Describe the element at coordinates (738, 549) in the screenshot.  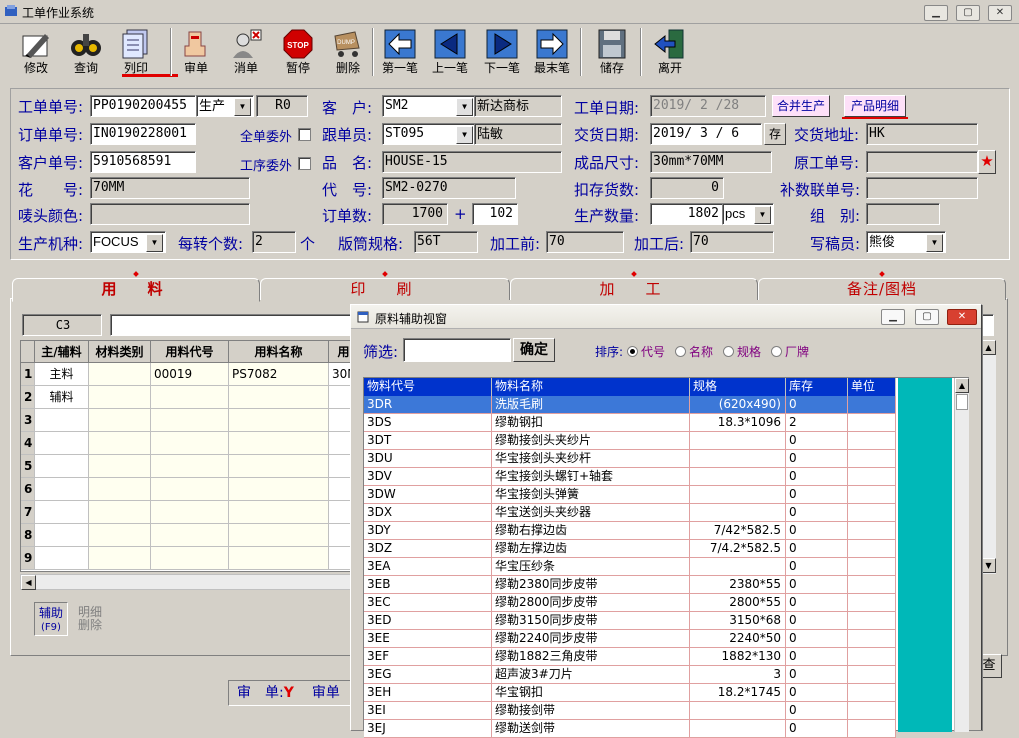
I see `list-cell: 7/4.2*582.5` at that location.